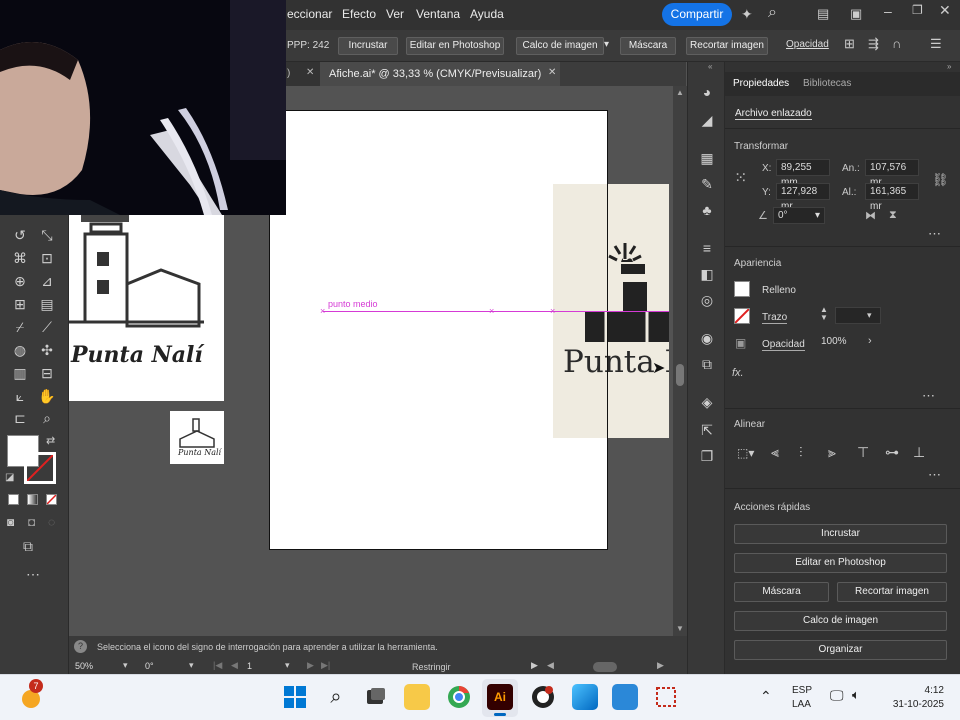  What do you see at coordinates (625, 697) in the screenshot?
I see `notepad-icon` at bounding box center [625, 697].